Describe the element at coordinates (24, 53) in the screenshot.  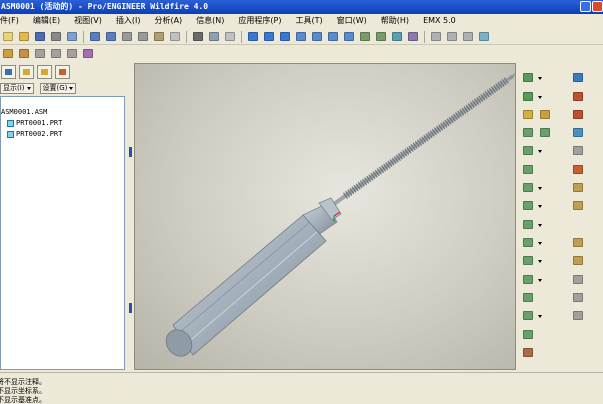
I see `datum-axes-icon` at that location.